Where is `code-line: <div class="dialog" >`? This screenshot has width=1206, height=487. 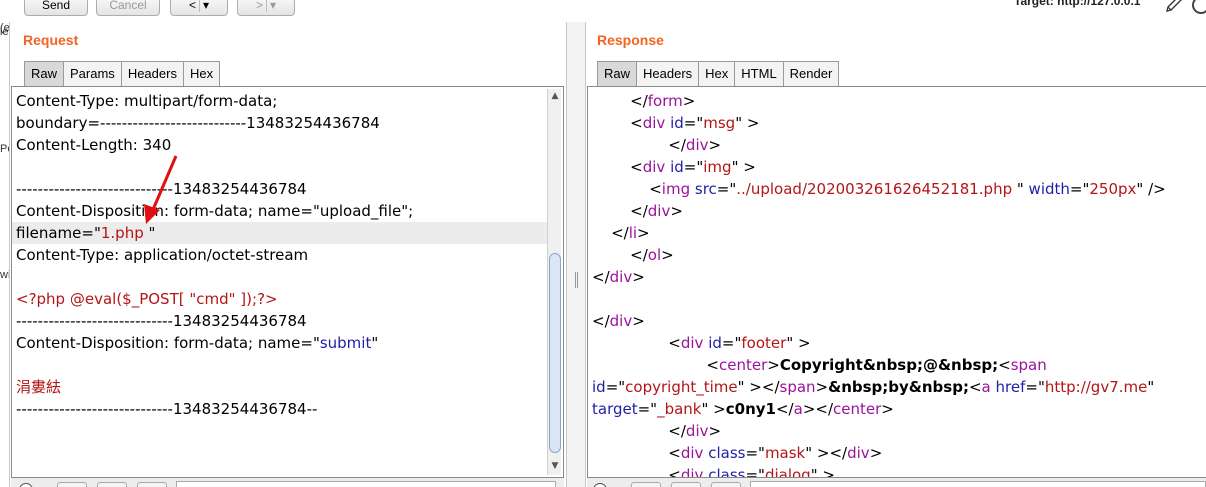 code-line: <div class="dialog" > is located at coordinates (713, 471).